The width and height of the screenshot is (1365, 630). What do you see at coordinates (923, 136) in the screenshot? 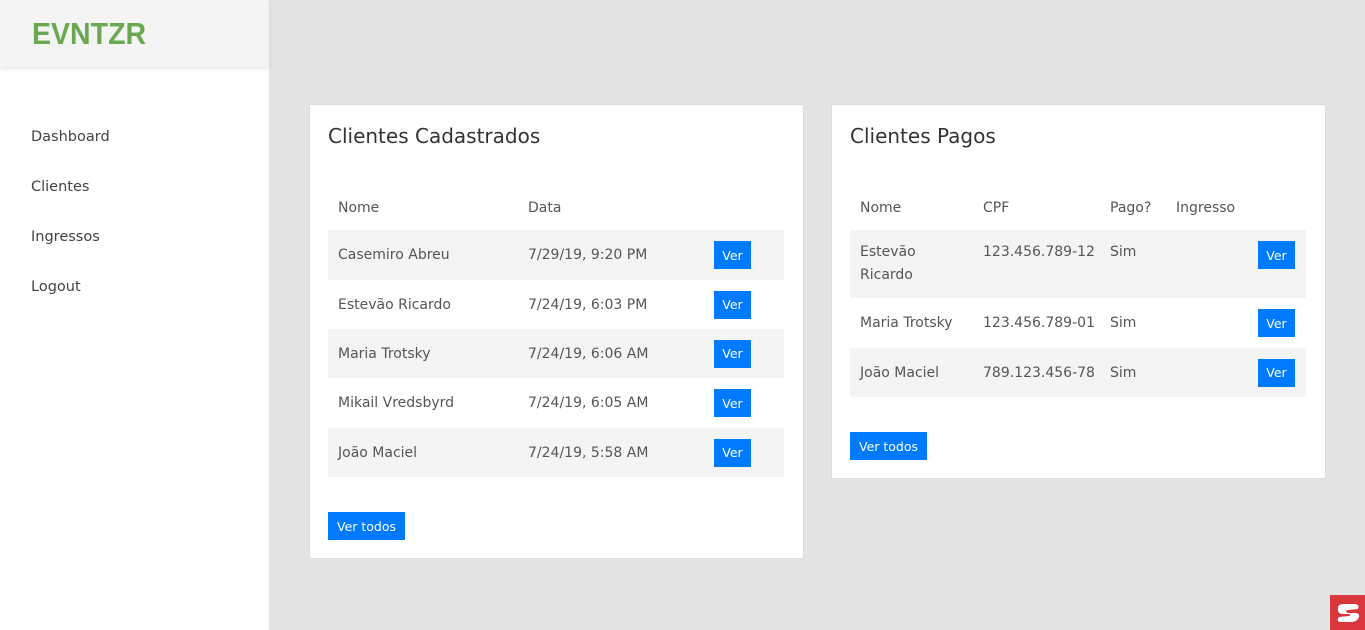
I see `card-title: Clientes Pagos` at bounding box center [923, 136].